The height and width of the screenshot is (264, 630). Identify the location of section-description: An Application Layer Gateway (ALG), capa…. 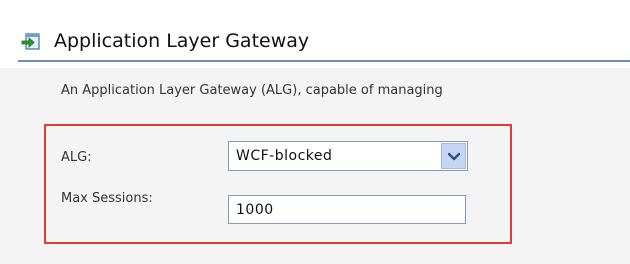
(252, 90).